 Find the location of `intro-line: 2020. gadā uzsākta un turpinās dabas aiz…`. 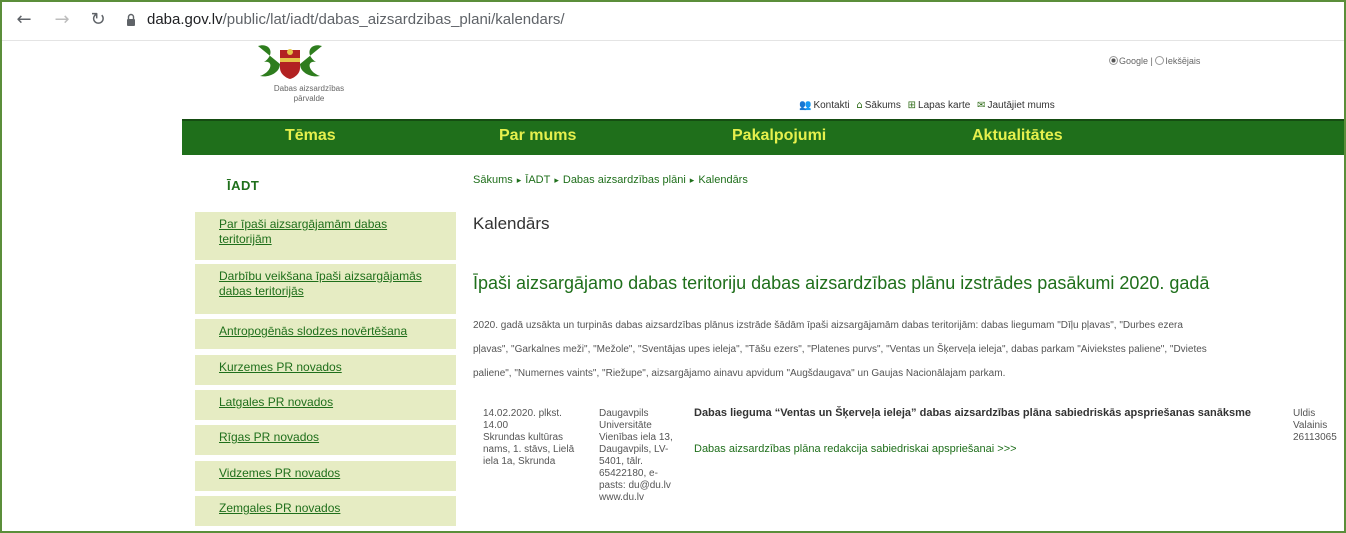

intro-line: 2020. gadā uzsākta un turpinās dabas aiz… is located at coordinates (828, 325).